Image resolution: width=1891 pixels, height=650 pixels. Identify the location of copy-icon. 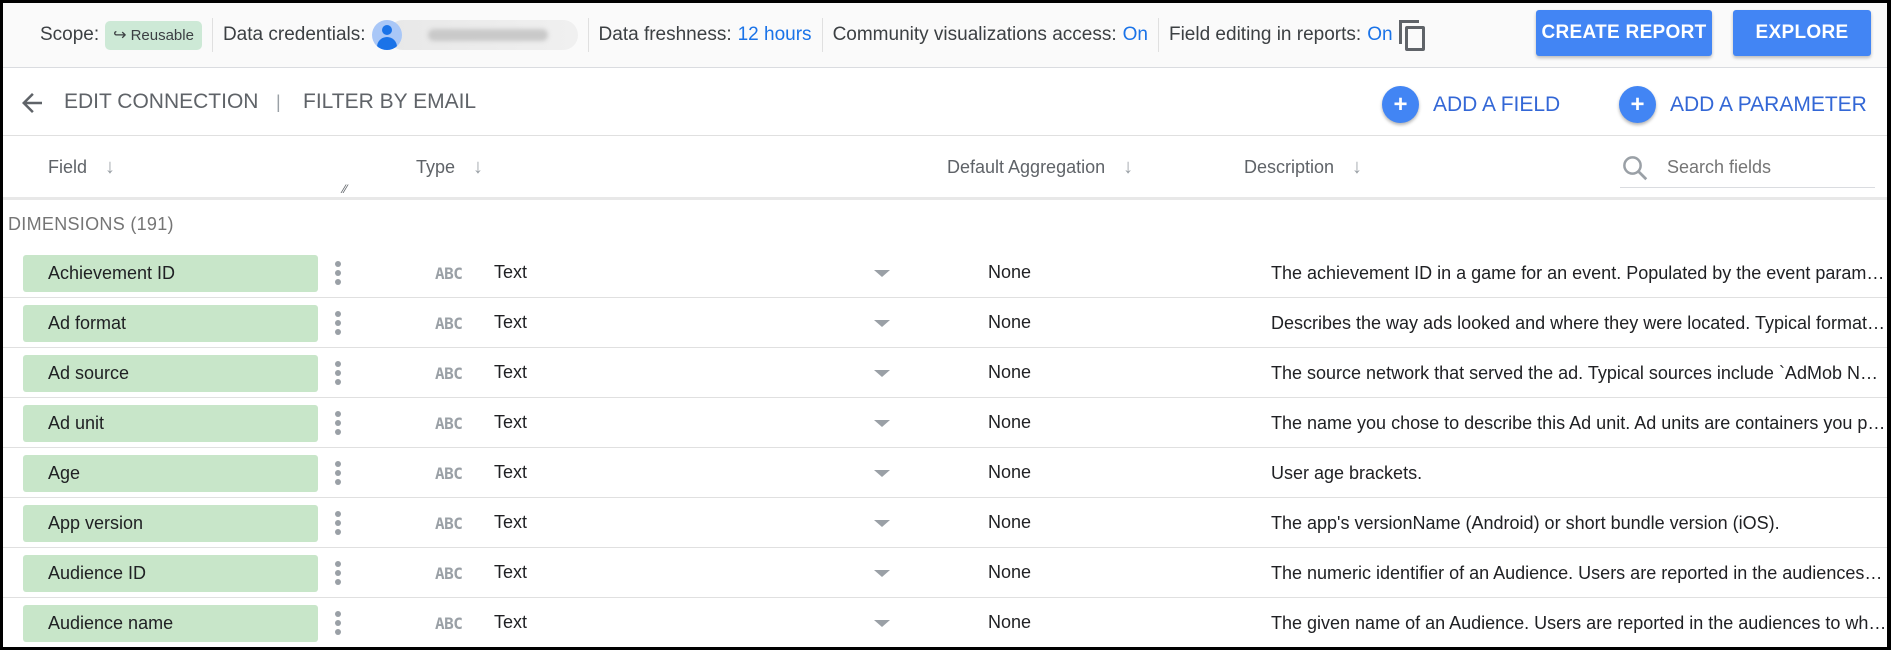
(1412, 35).